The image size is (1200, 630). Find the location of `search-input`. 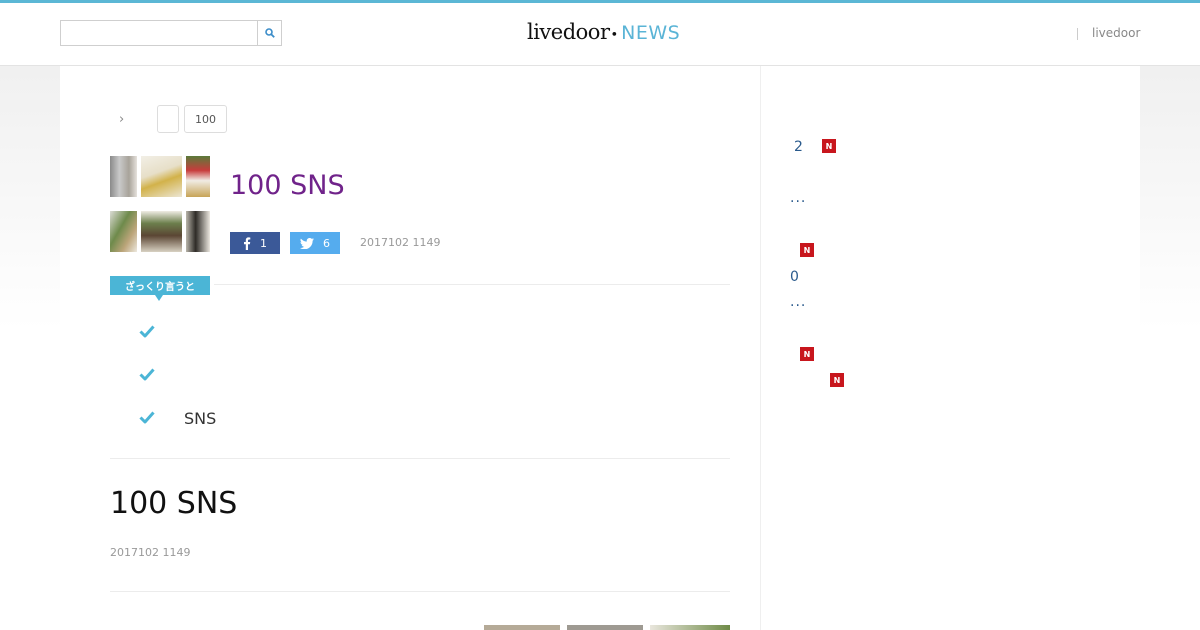

search-input is located at coordinates (159, 33).